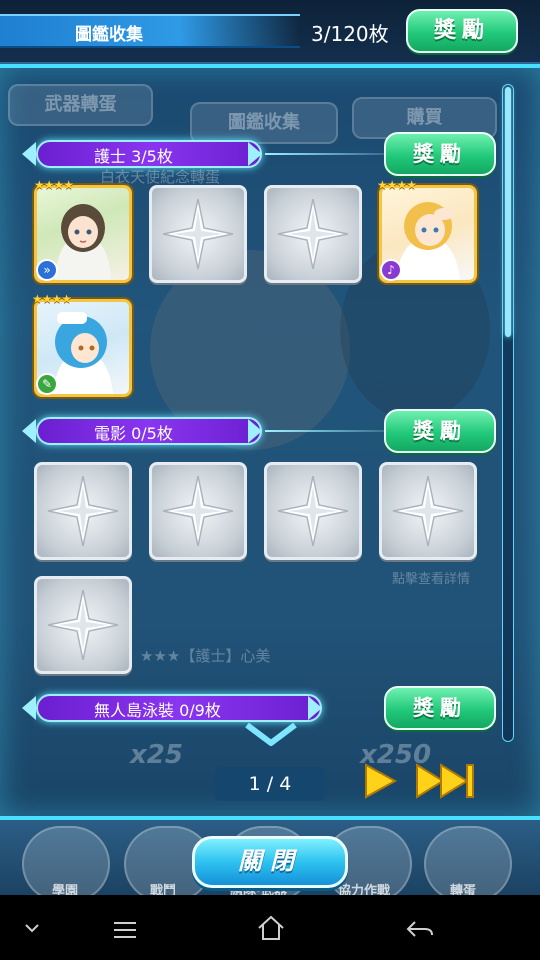 The width and height of the screenshot is (540, 960). Describe the element at coordinates (125, 930) in the screenshot. I see `menu-icon` at that location.